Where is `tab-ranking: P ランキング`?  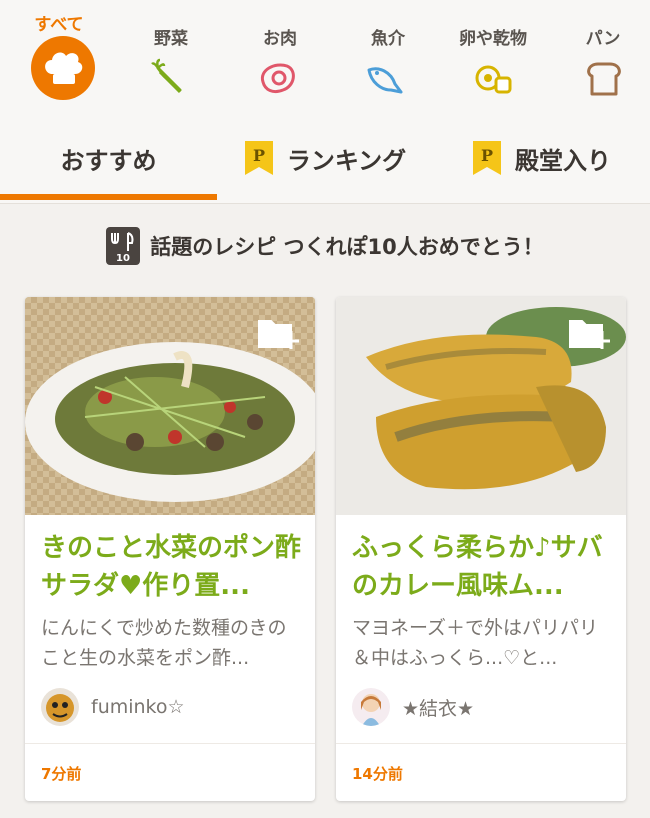 tab-ranking: P ランキング is located at coordinates (325, 158).